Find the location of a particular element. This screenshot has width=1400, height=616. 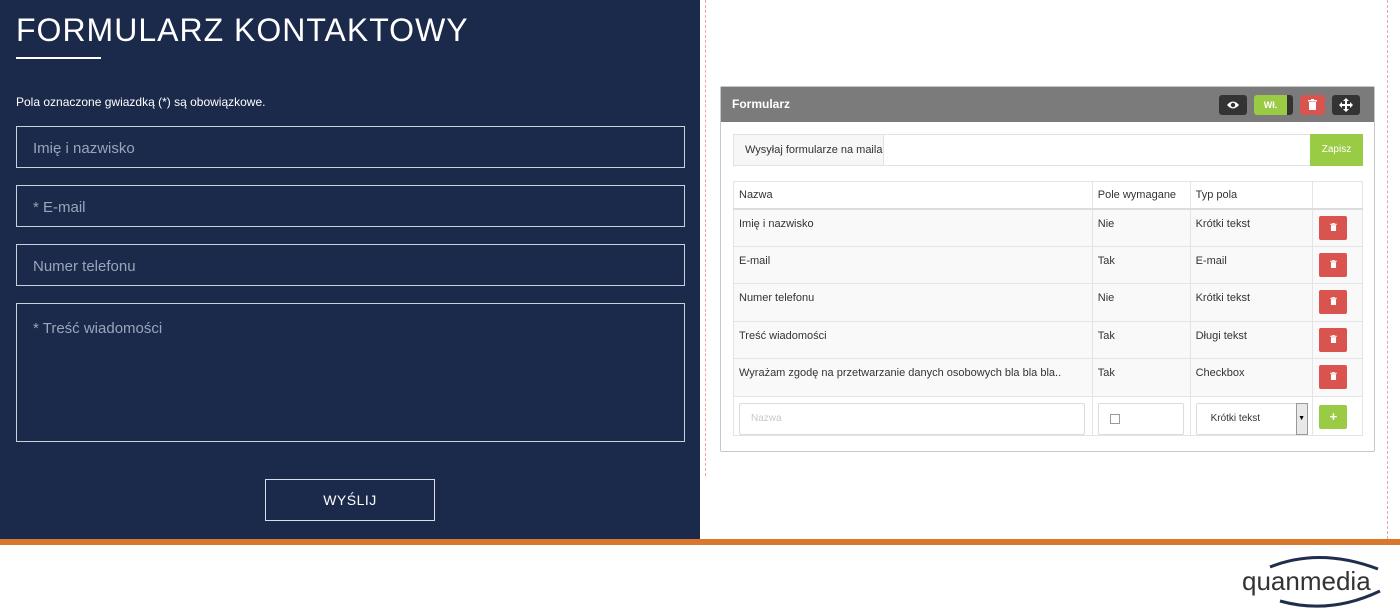

column-header-name: Nazwa is located at coordinates (913, 195).